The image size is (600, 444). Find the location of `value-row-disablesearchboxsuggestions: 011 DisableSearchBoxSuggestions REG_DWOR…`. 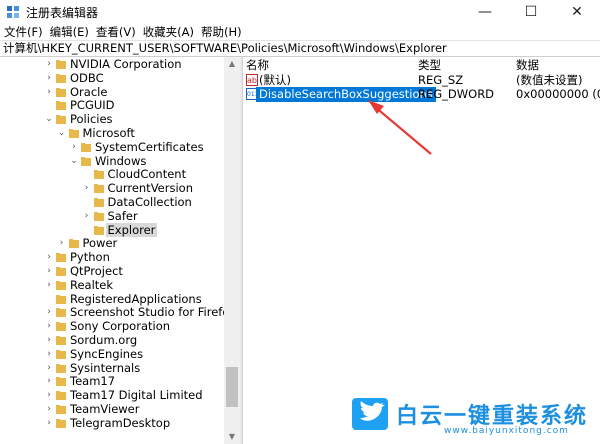

value-row-disablesearchboxsuggestions: 011 DisableSearchBoxSuggestions REG_DWOR… is located at coordinates (422, 94).